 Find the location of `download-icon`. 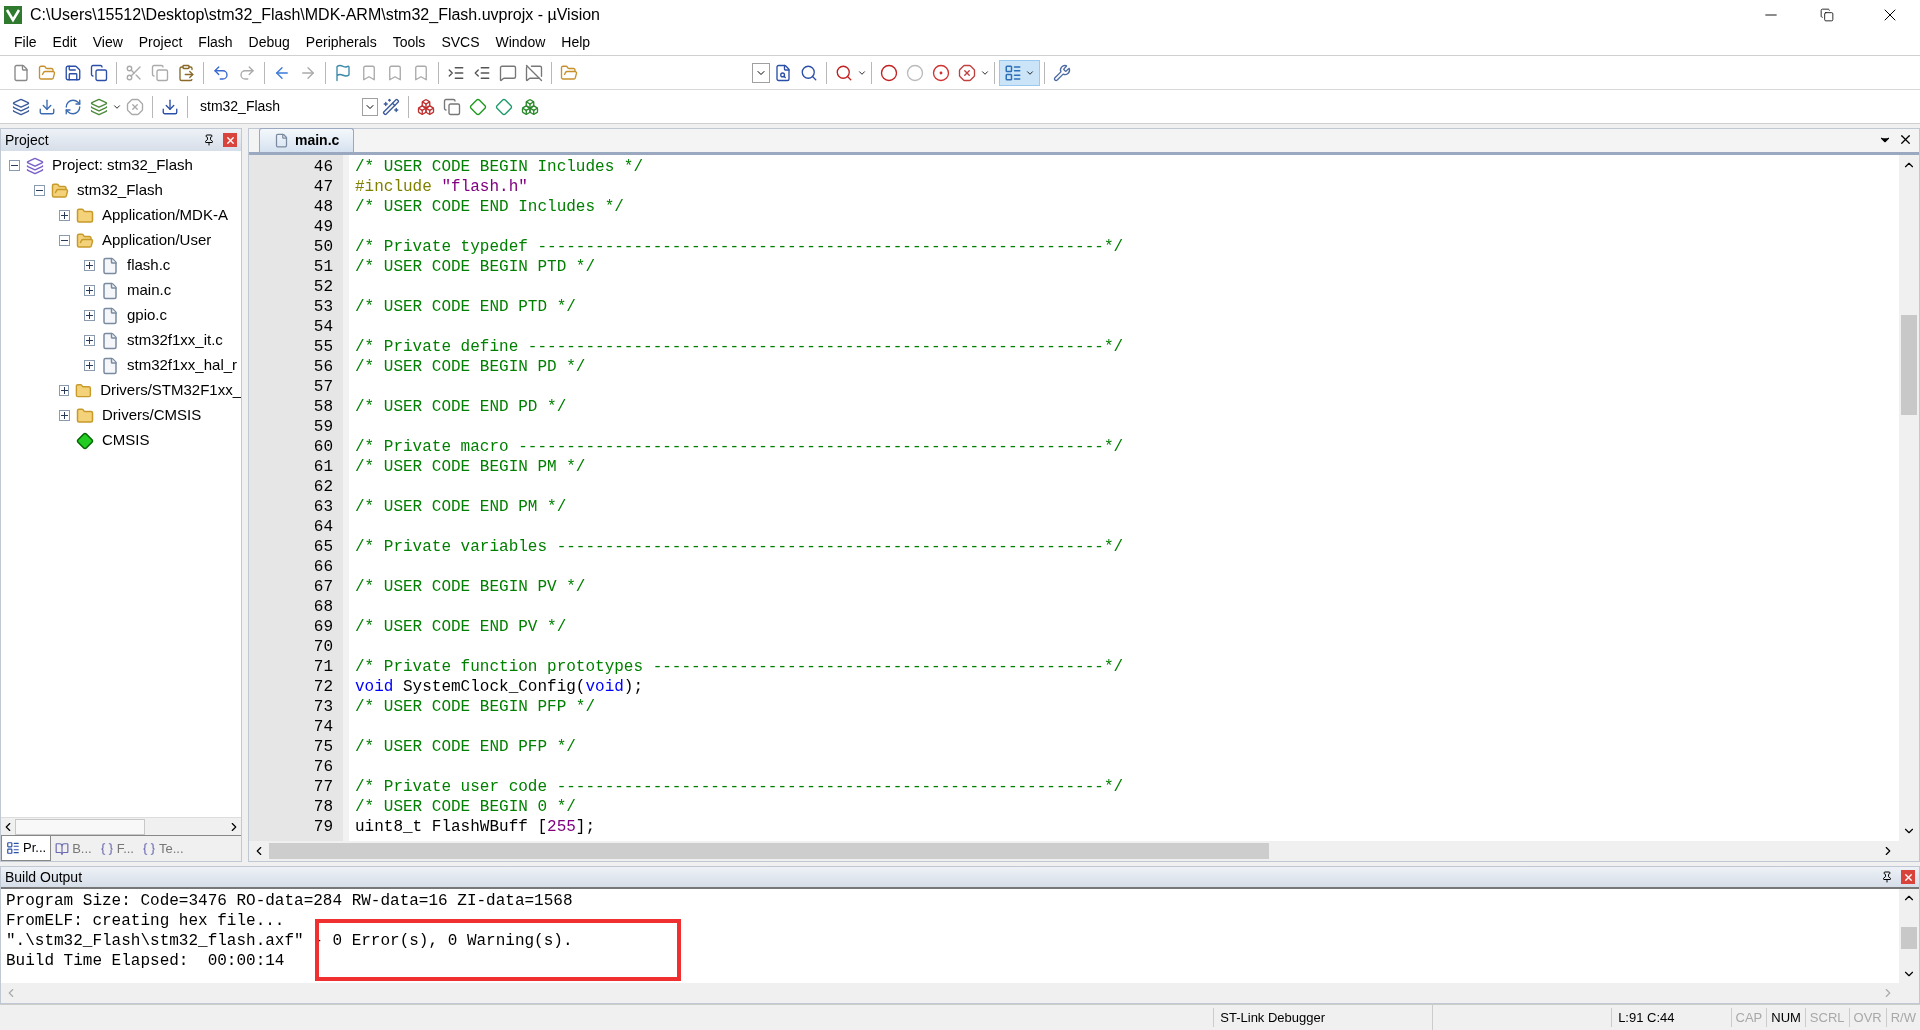

download-icon is located at coordinates (170, 106).